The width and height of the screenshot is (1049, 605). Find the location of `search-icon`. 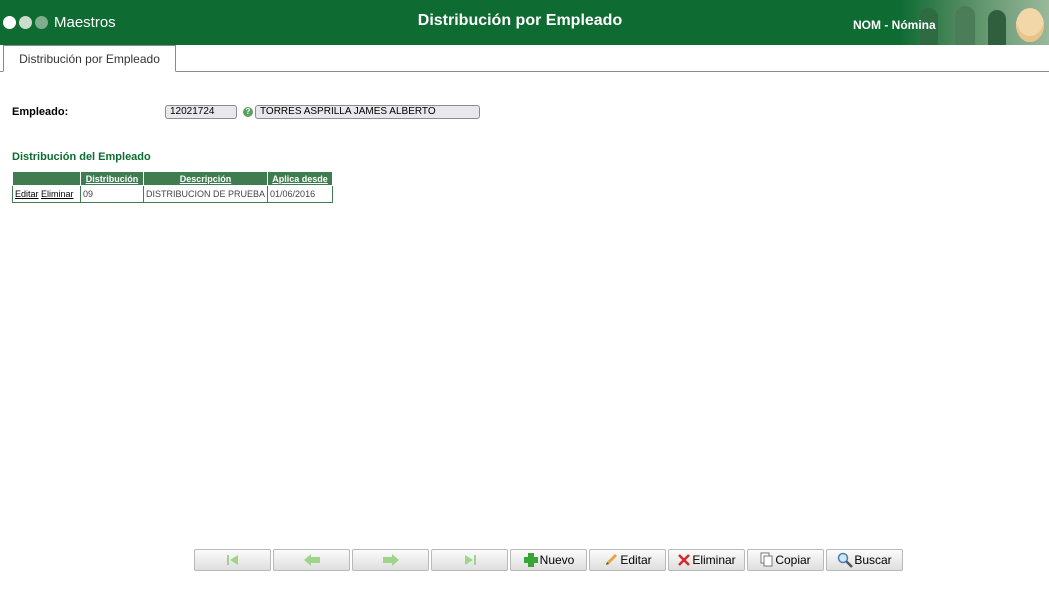

search-icon is located at coordinates (846, 560).